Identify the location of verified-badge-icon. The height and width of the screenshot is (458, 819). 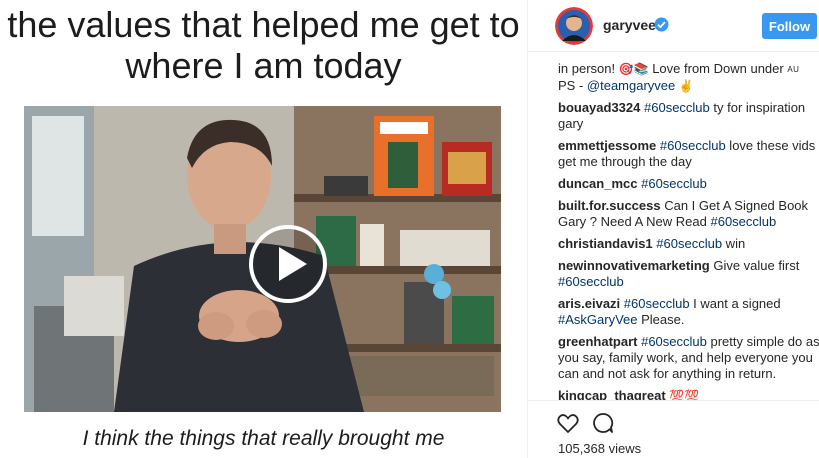
(661, 24).